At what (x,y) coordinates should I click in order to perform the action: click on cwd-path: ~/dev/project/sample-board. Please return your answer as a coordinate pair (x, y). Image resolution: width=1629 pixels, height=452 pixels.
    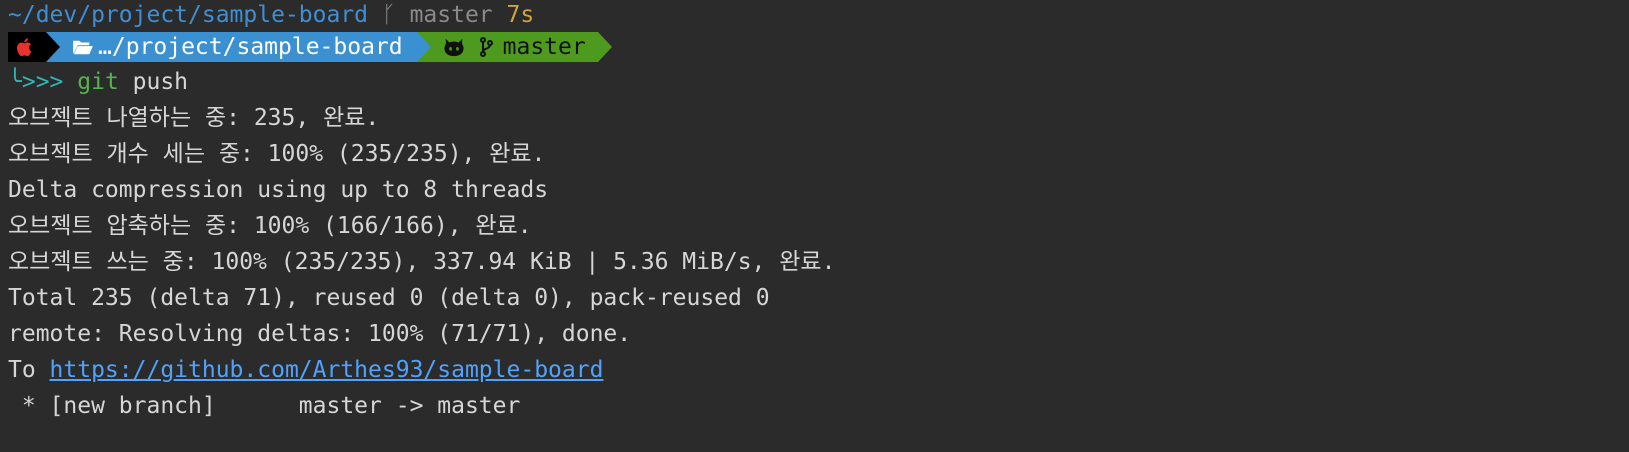
    Looking at the image, I should click on (188, 15).